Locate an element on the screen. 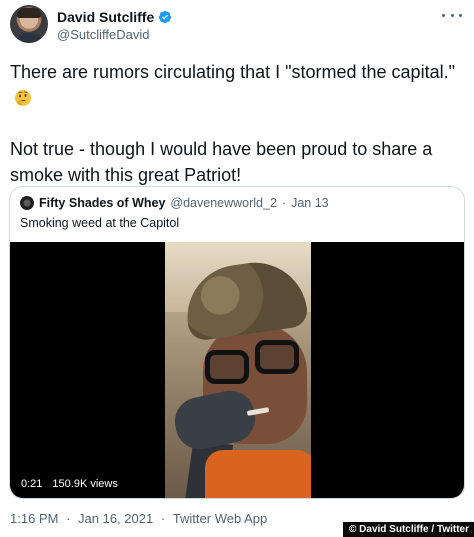  video-stats: 0:21 150.9K views is located at coordinates (69, 484).